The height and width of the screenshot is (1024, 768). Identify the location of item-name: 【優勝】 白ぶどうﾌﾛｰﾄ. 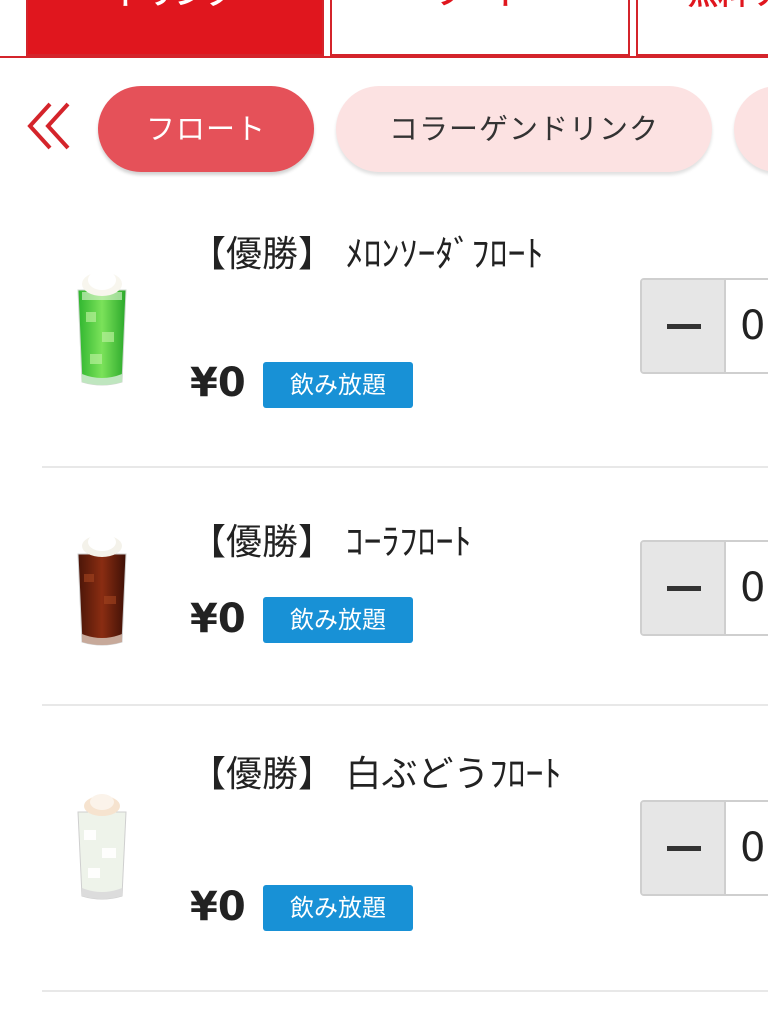
(376, 774).